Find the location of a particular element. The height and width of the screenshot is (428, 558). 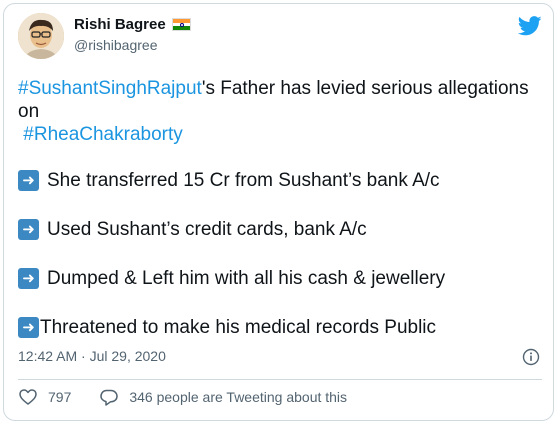

tweet-actions: 797 346 people are Tweeting about this is located at coordinates (182, 397).